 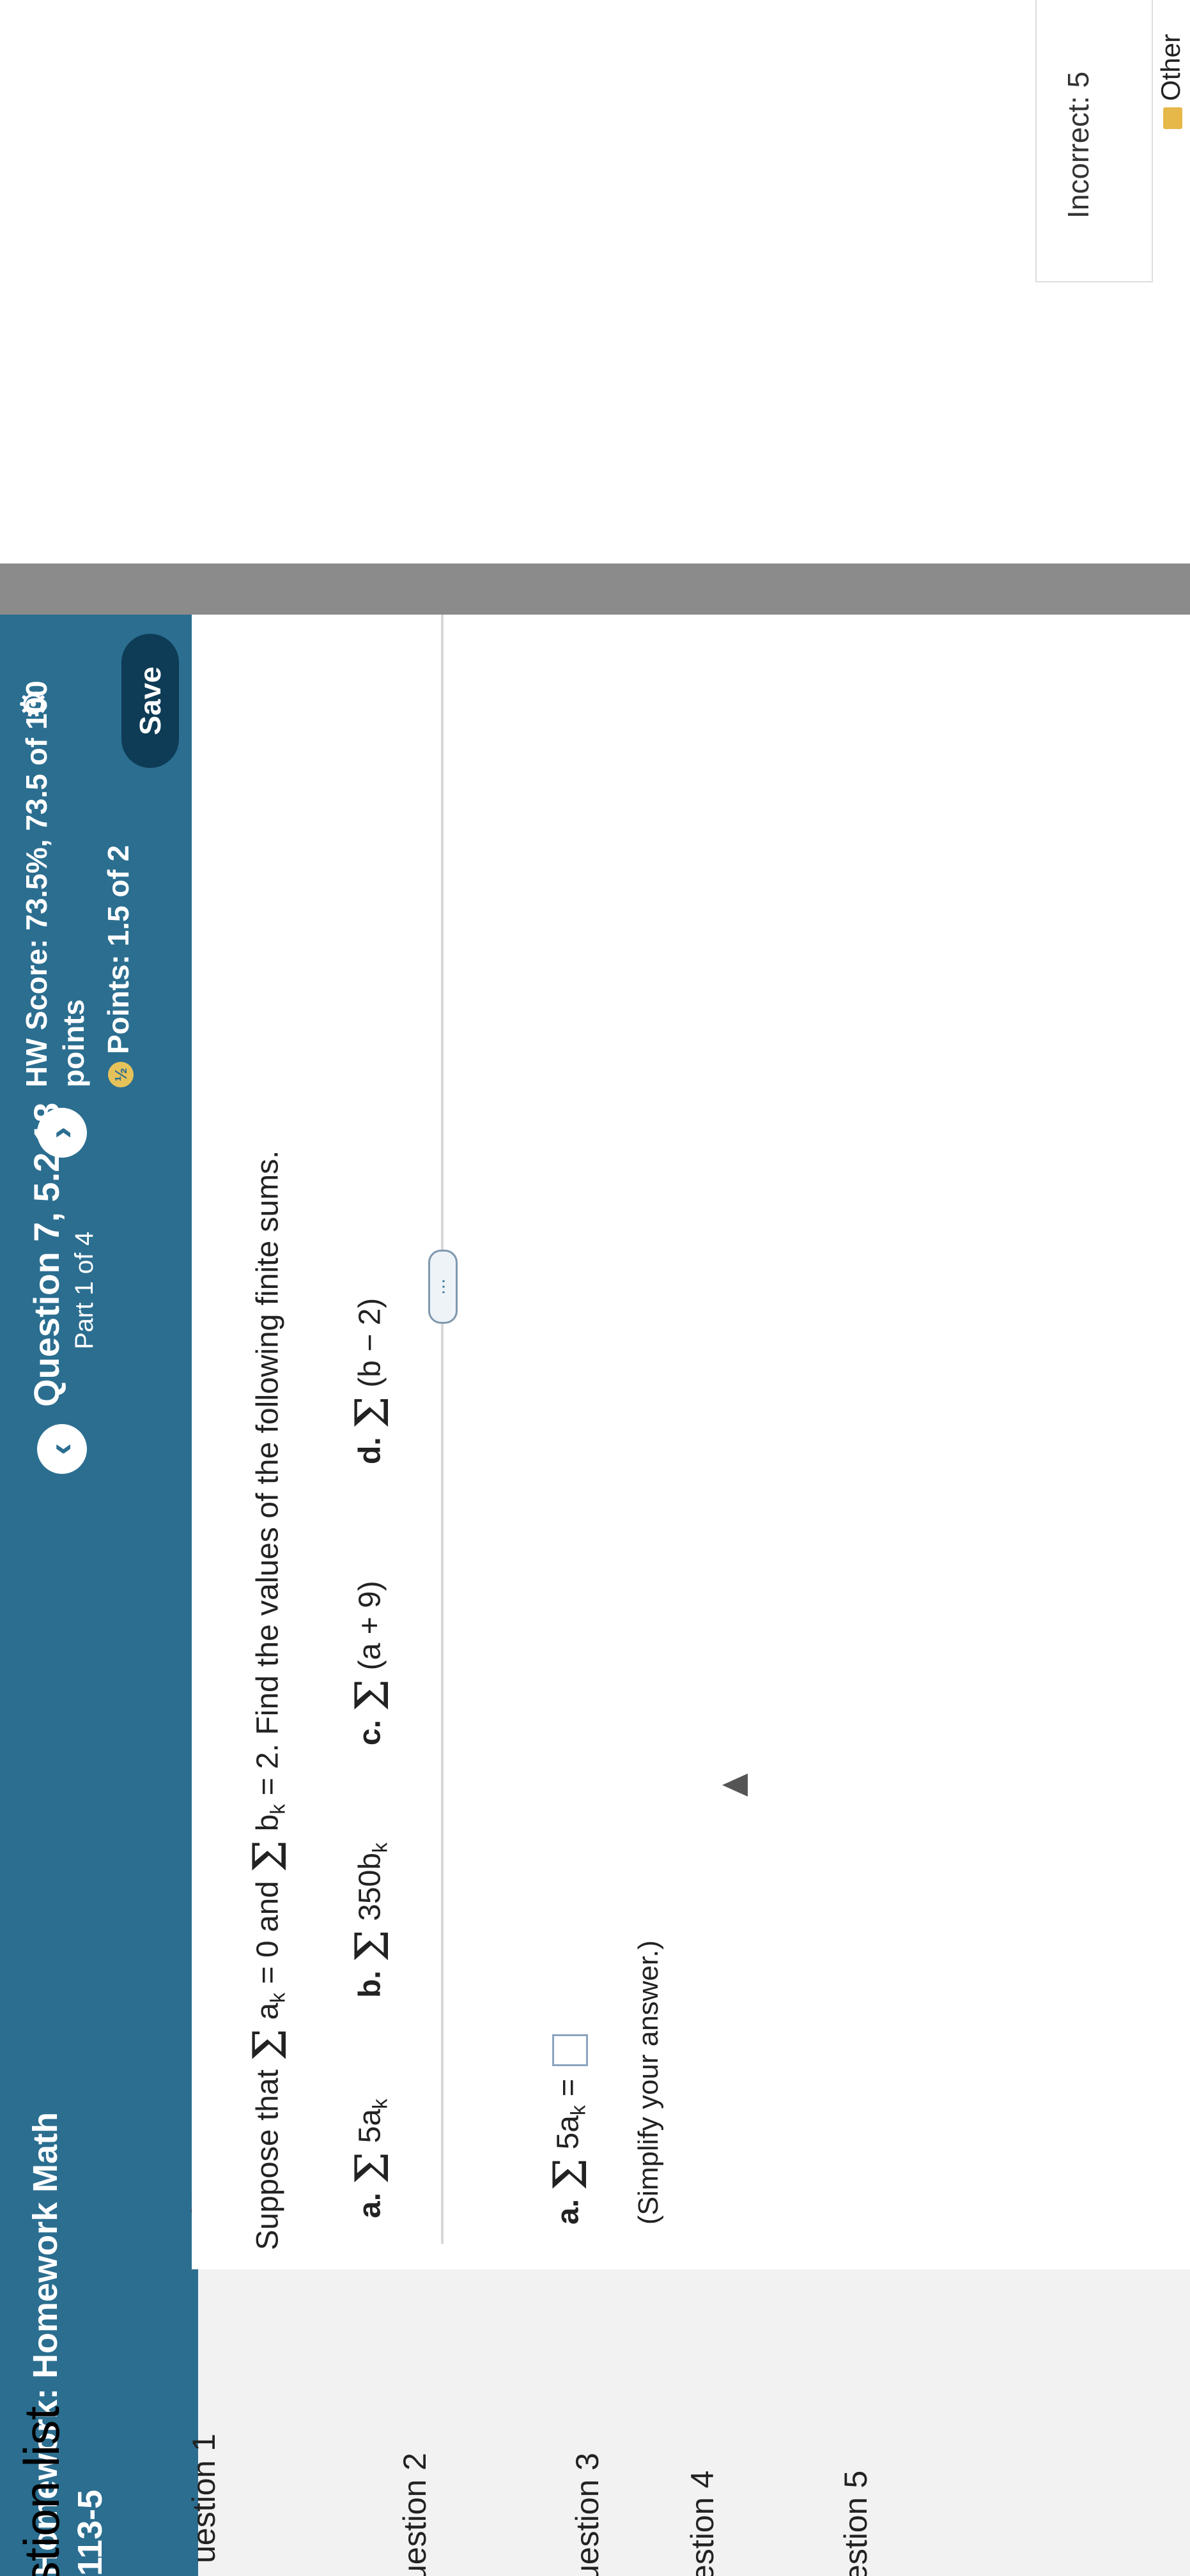 I want to click on points-text: Points: 1.5 of 2, so click(x=118, y=949).